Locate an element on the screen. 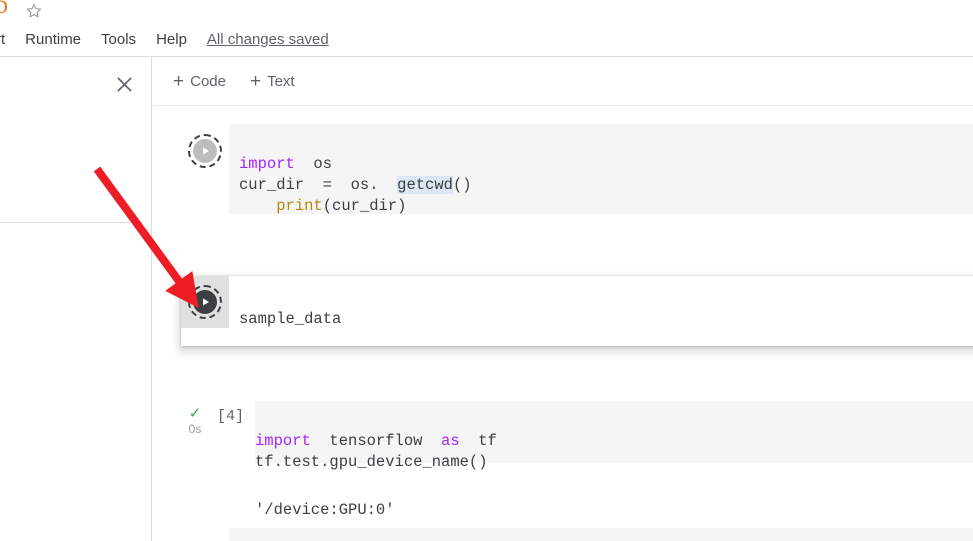 The width and height of the screenshot is (973, 541). code-cell-partial-next is located at coordinates (577, 534).